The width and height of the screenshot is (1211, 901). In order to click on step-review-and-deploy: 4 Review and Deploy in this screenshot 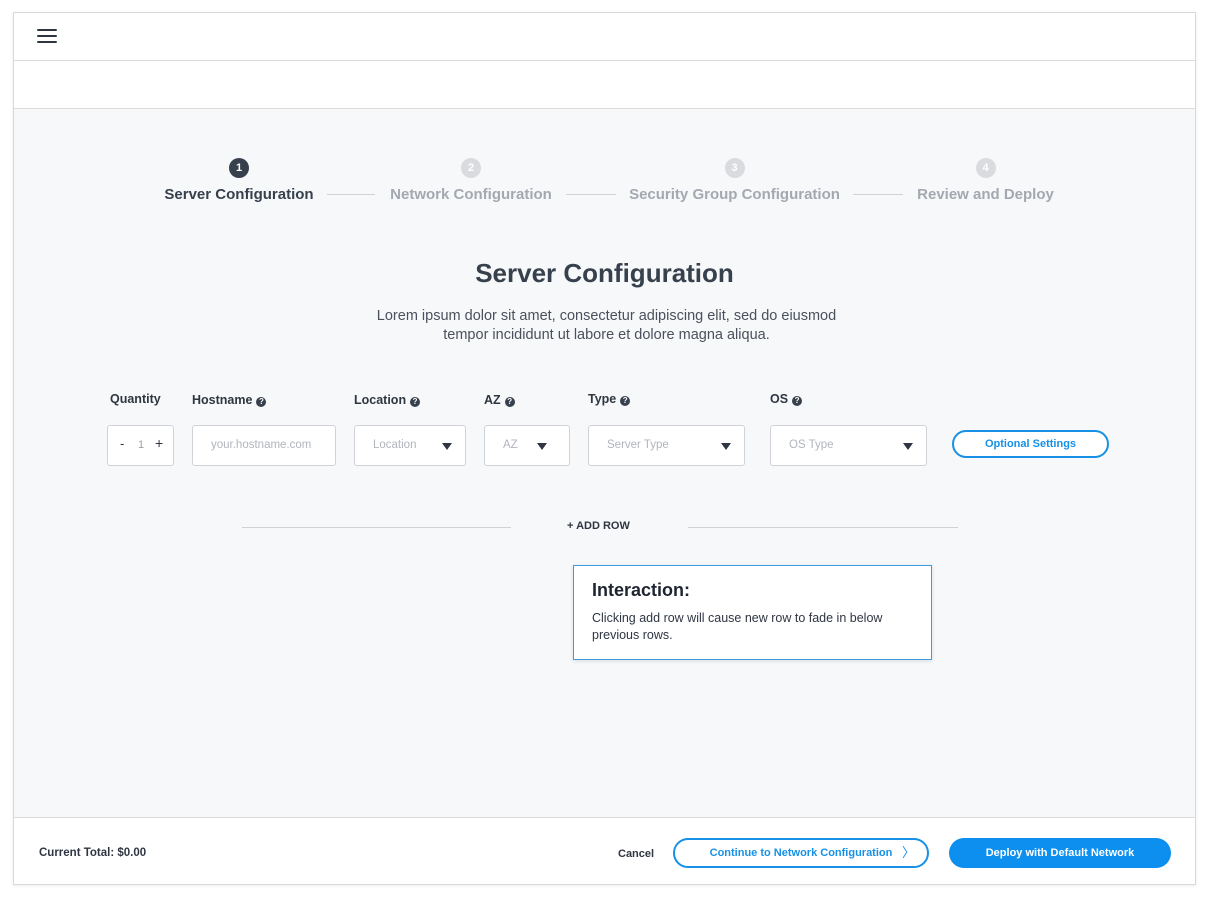, I will do `click(985, 180)`.